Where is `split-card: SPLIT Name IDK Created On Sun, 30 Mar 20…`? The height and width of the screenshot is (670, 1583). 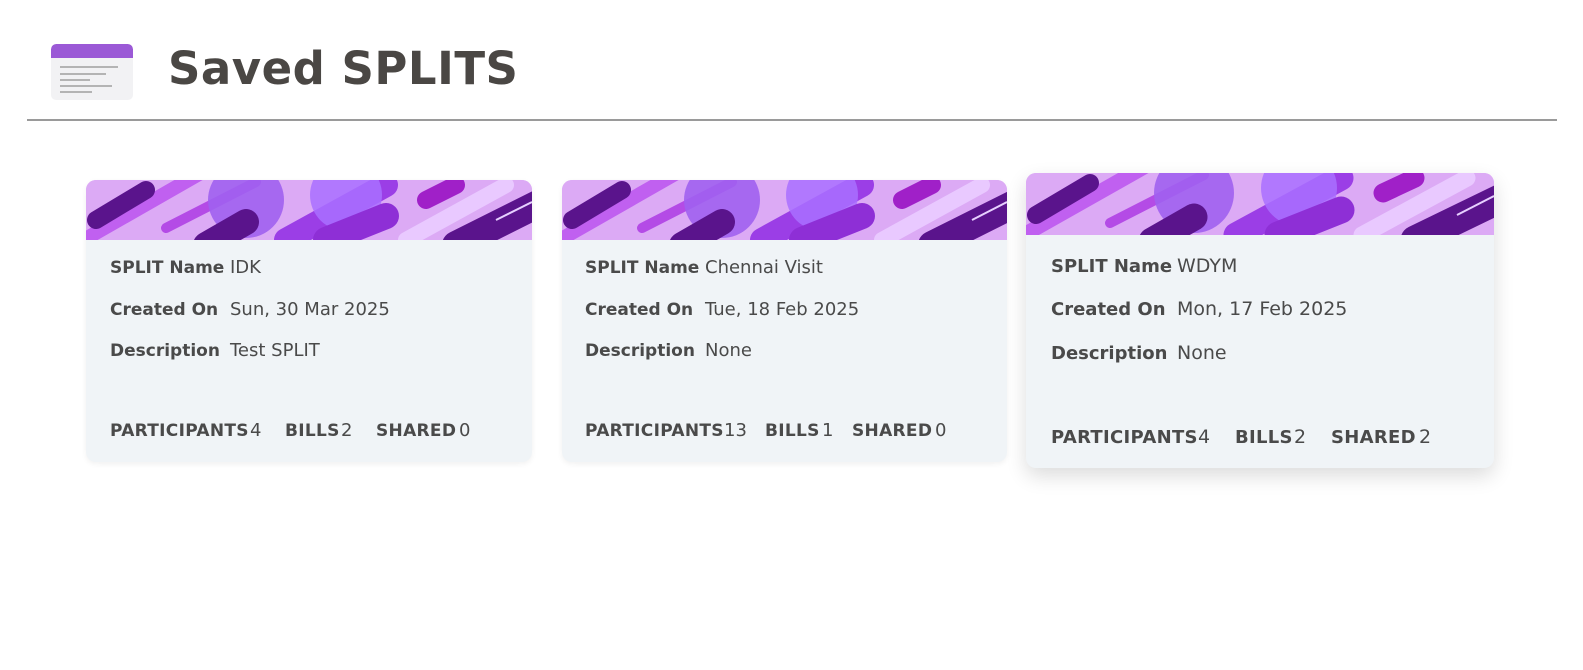
split-card: SPLIT Name IDK Created On Sun, 30 Mar 20… is located at coordinates (309, 321).